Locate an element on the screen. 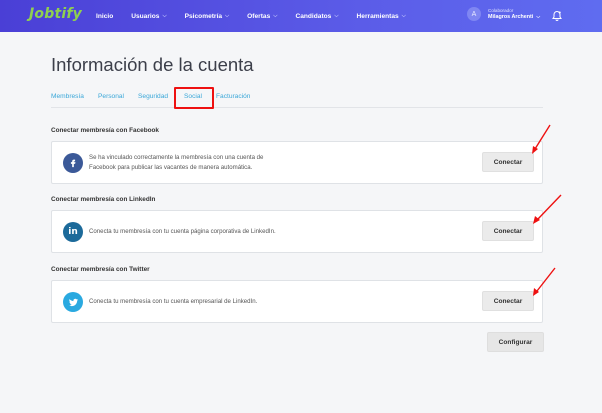 The image size is (602, 413). user-name: Milagros Archenti is located at coordinates (511, 16).